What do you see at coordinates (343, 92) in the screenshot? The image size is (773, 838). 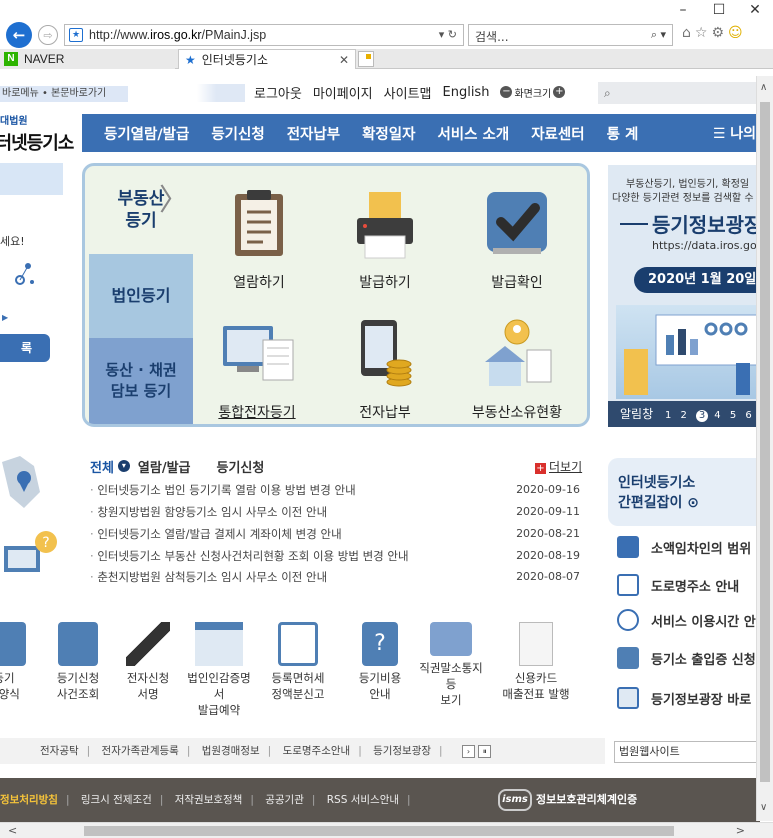 I see `mypage-link: 마이페이지` at bounding box center [343, 92].